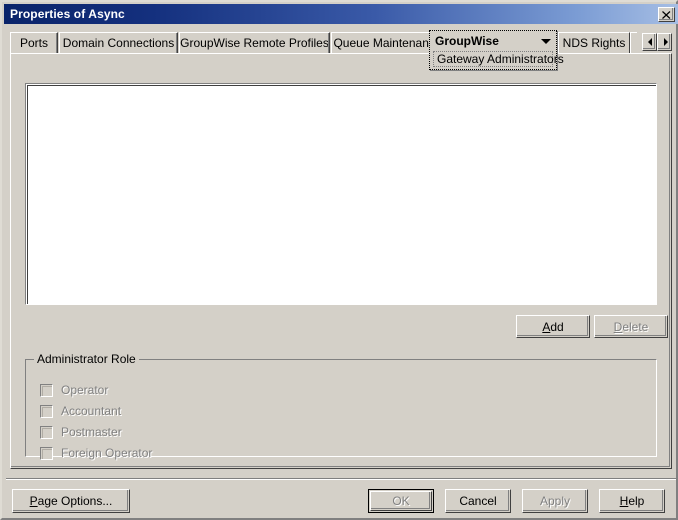  I want to click on tab-ports: Ports, so click(34, 42).